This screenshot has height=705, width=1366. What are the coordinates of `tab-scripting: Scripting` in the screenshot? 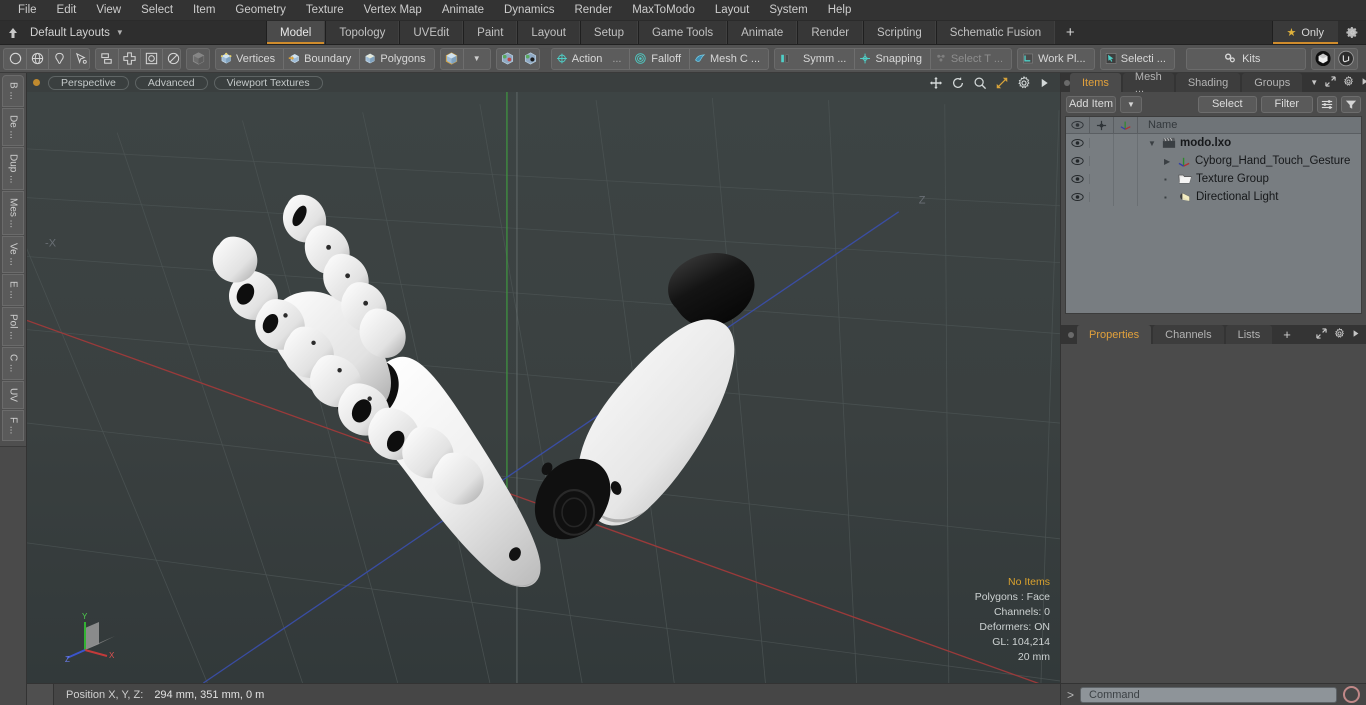 It's located at (899, 32).